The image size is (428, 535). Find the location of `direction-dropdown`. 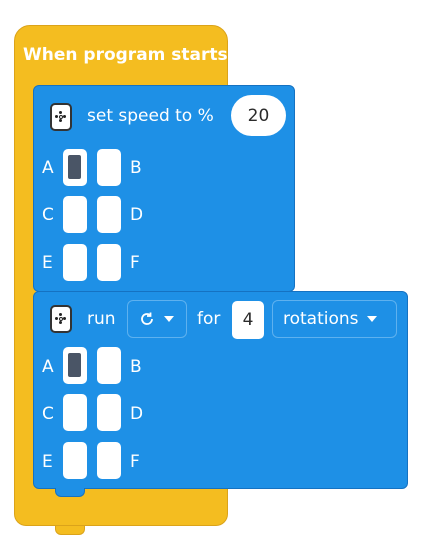

direction-dropdown is located at coordinates (157, 319).